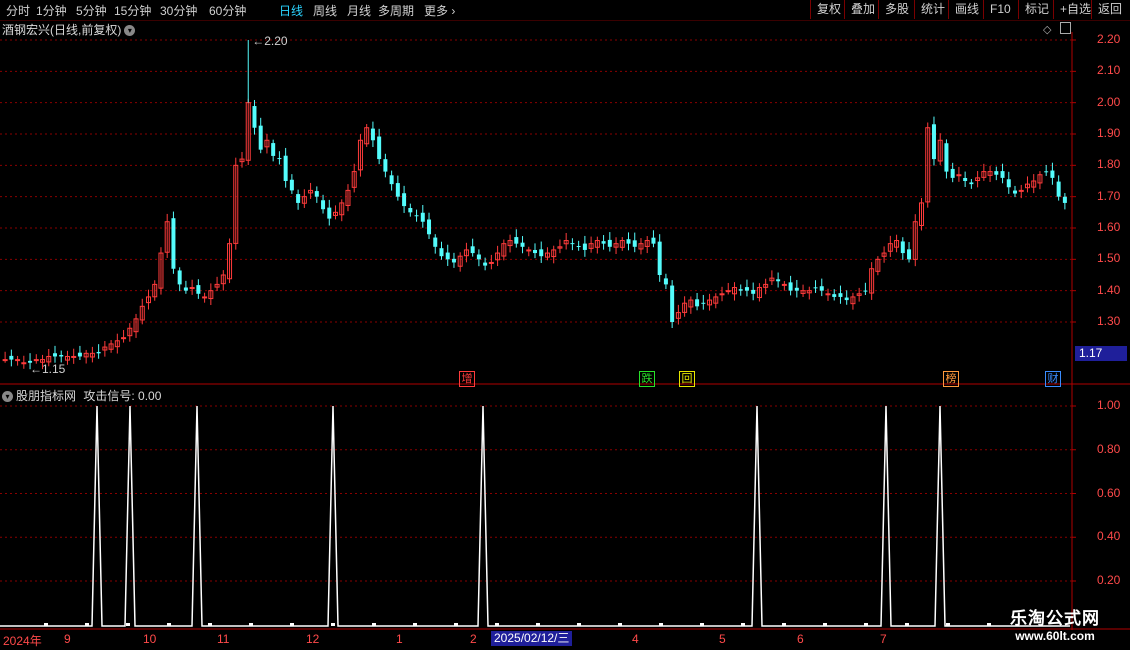  What do you see at coordinates (473, 639) in the screenshot?
I see `x-axis-label: 2` at bounding box center [473, 639].